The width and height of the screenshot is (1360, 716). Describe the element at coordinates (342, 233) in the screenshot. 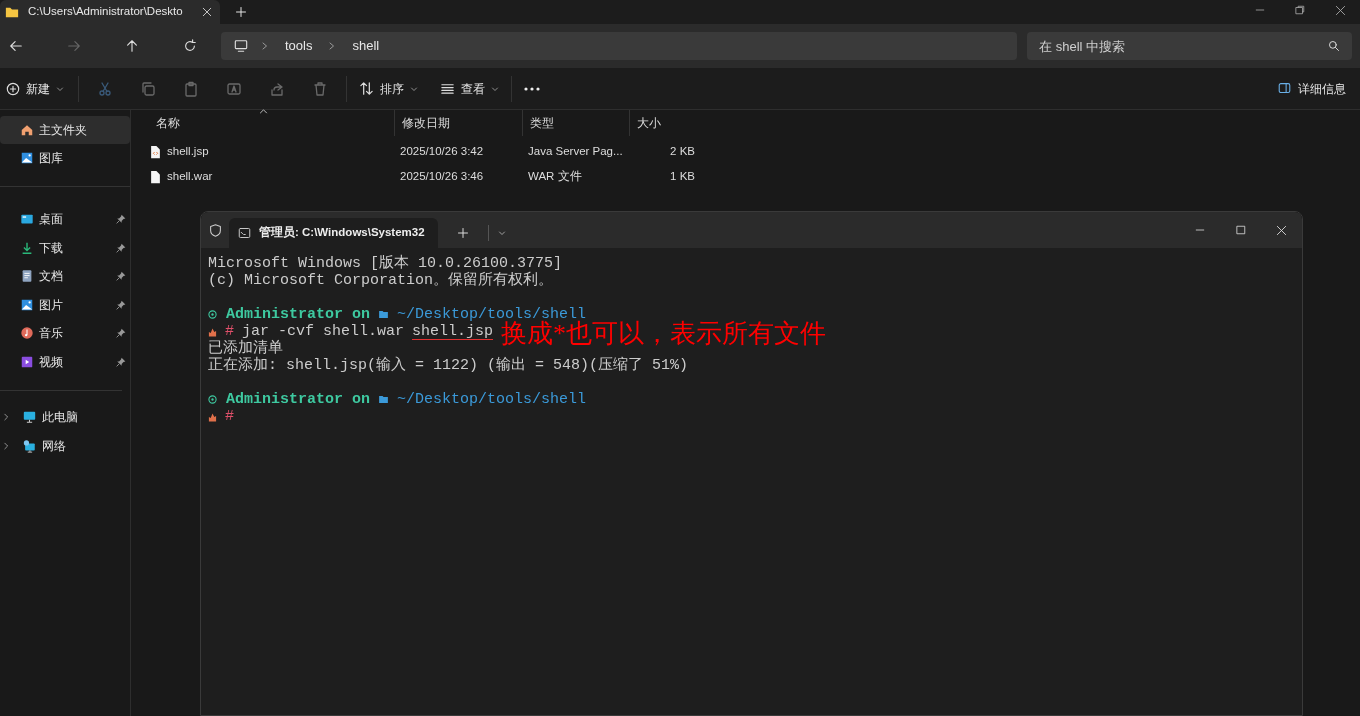

I see `tab-title: 管理员: C:\Windows\System32` at that location.